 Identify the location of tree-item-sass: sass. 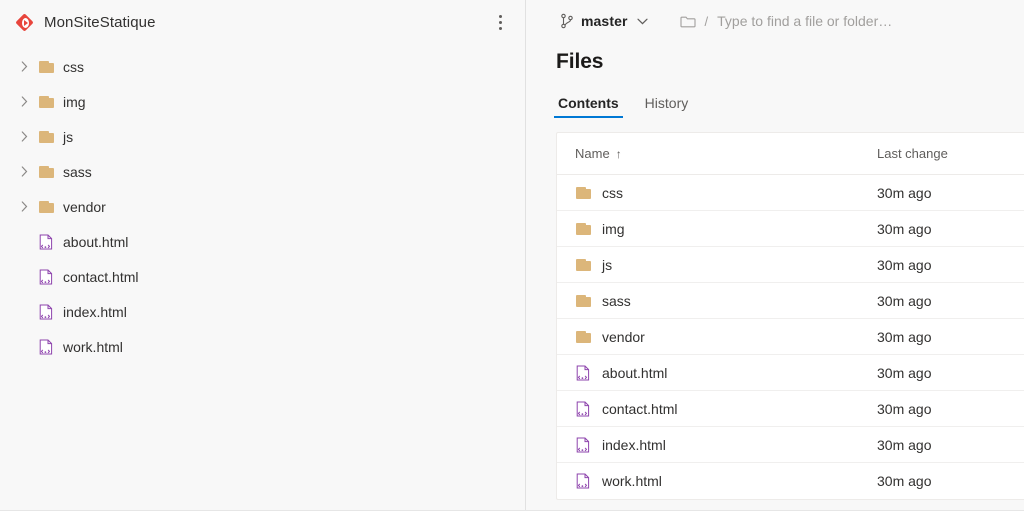
(262, 171).